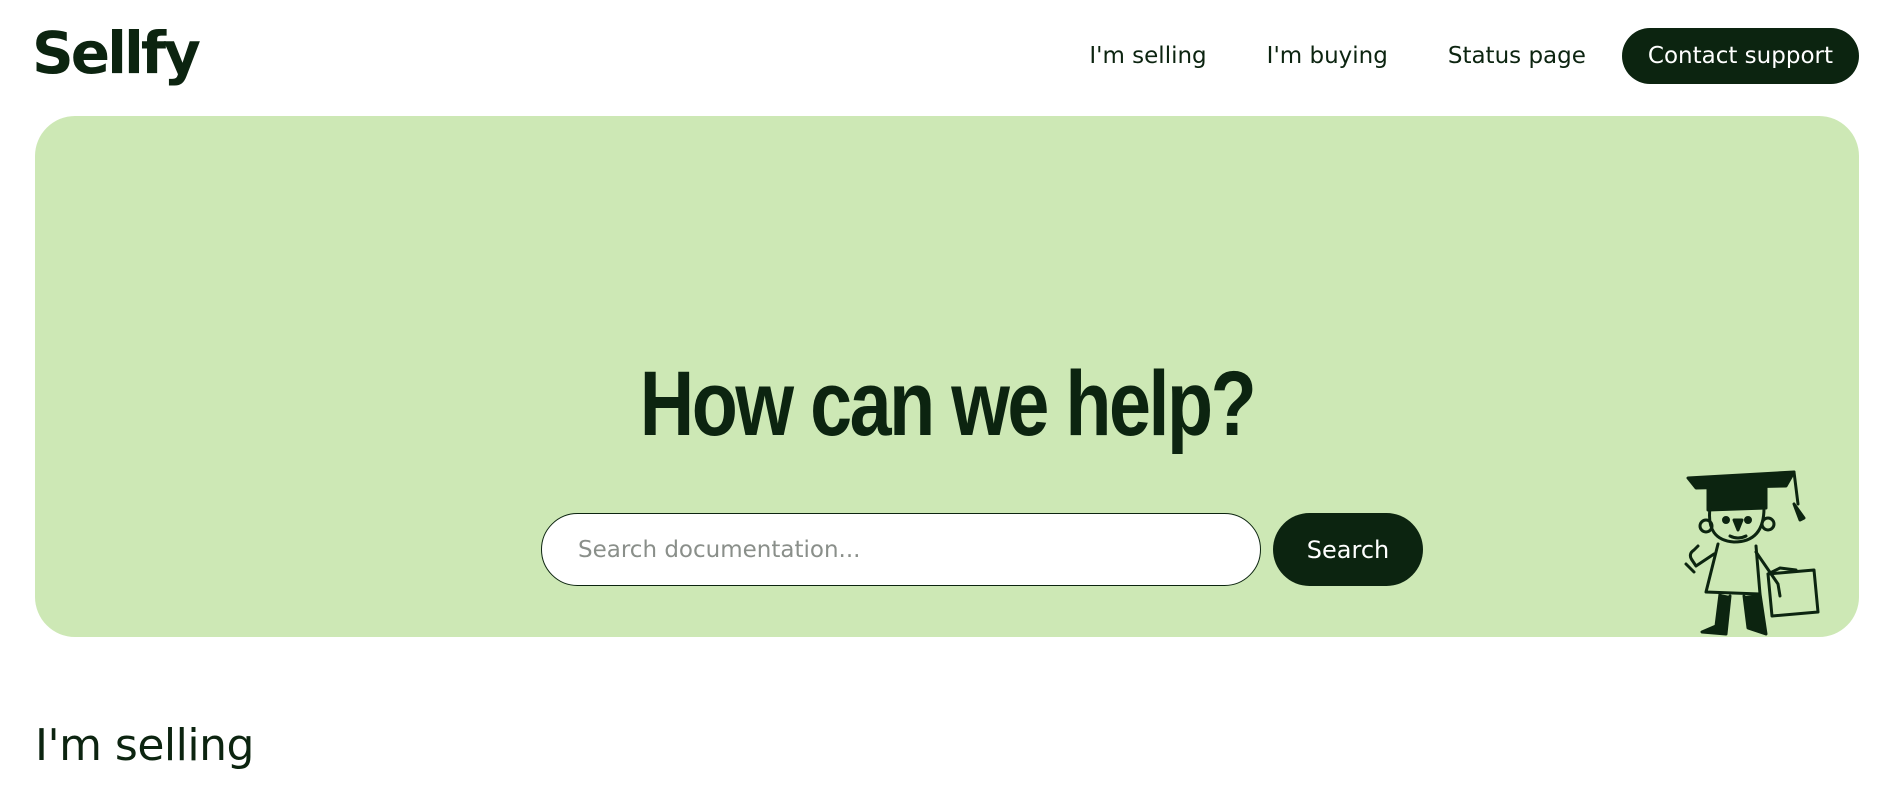 The width and height of the screenshot is (1891, 800). What do you see at coordinates (1147, 56) in the screenshot?
I see `nav-link-im-selling: I'm selling` at bounding box center [1147, 56].